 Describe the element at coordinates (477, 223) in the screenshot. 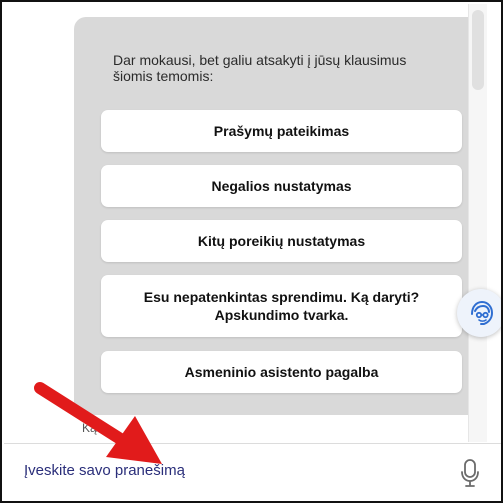

I see `scrollbar` at that location.